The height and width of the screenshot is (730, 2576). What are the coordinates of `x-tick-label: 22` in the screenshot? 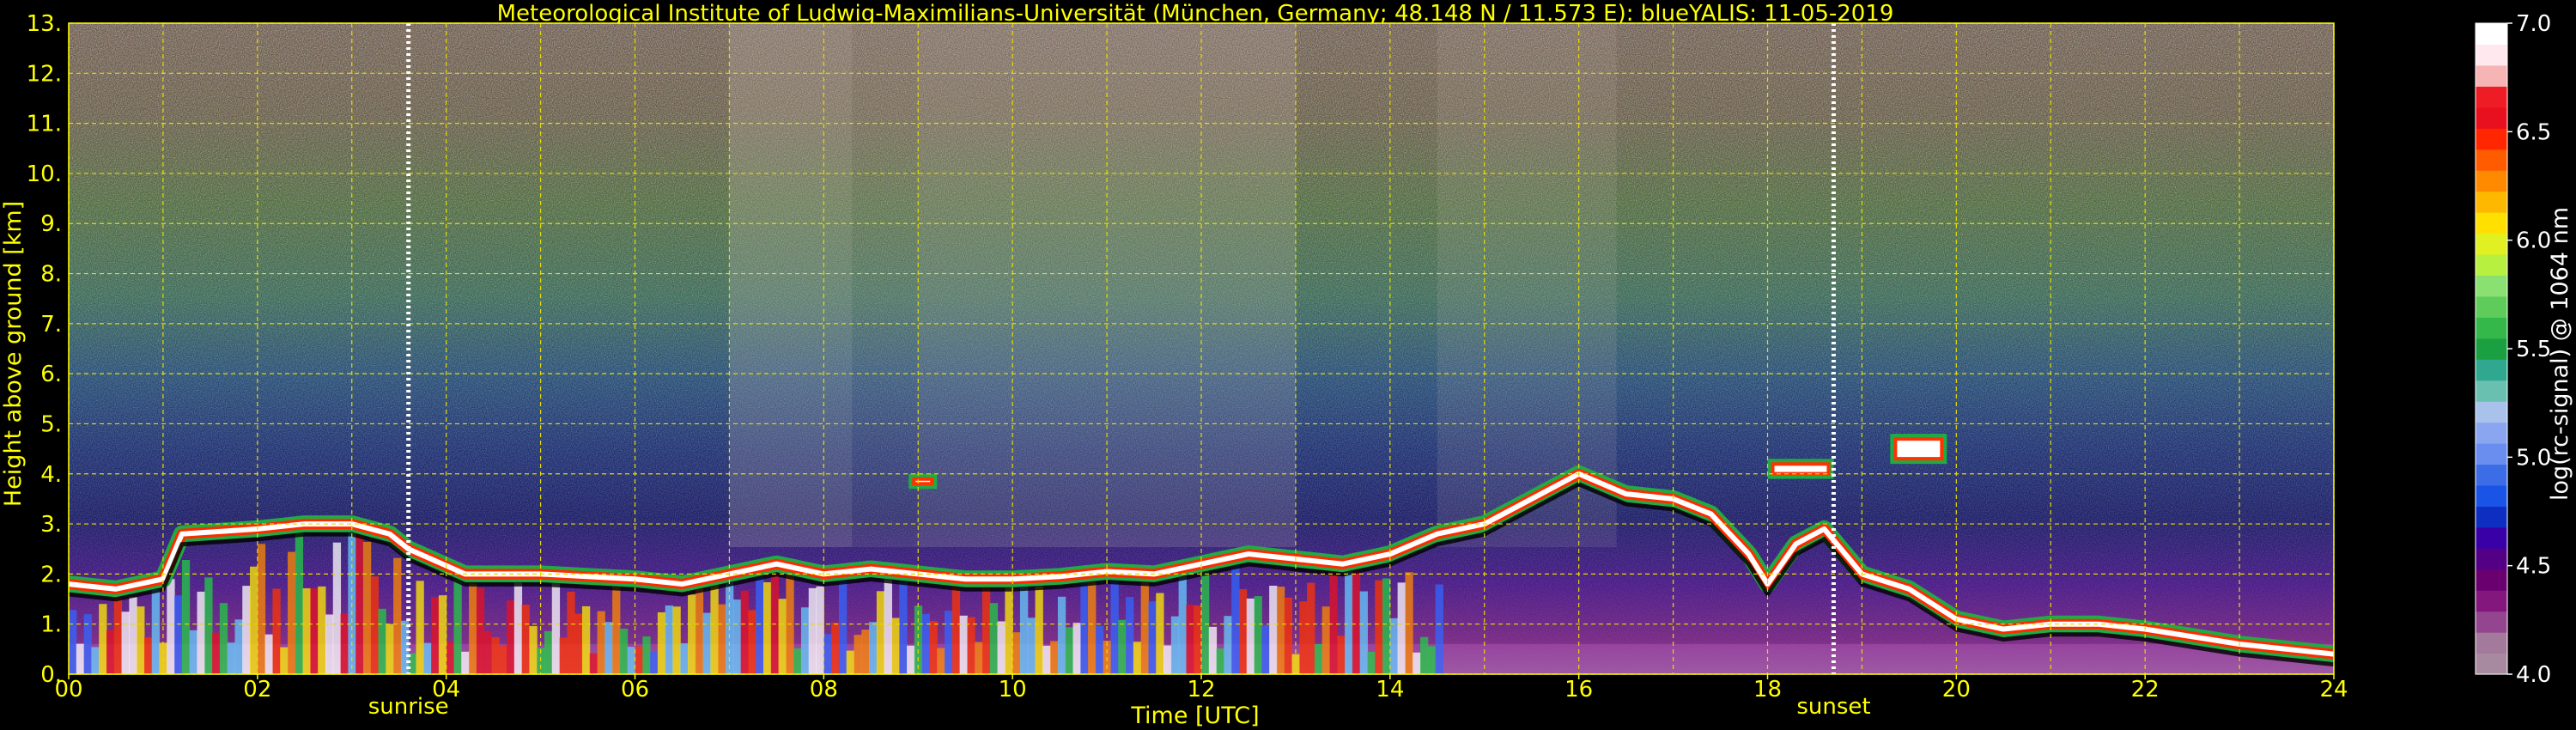 It's located at (2145, 690).